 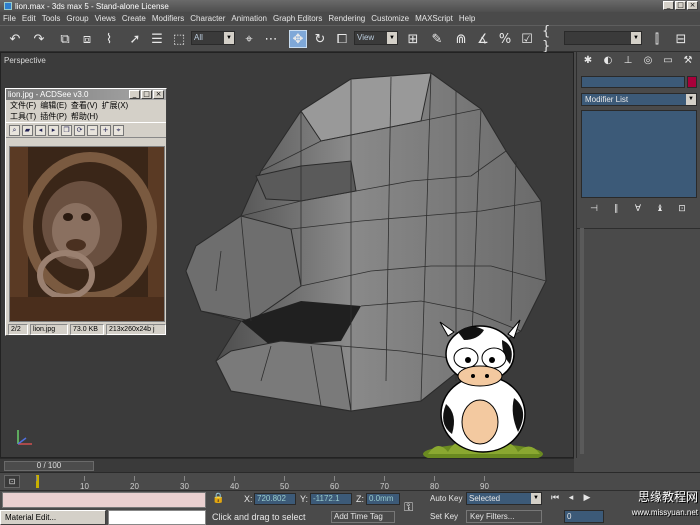 I want to click on maxscript-output-field, so click(x=157, y=517).